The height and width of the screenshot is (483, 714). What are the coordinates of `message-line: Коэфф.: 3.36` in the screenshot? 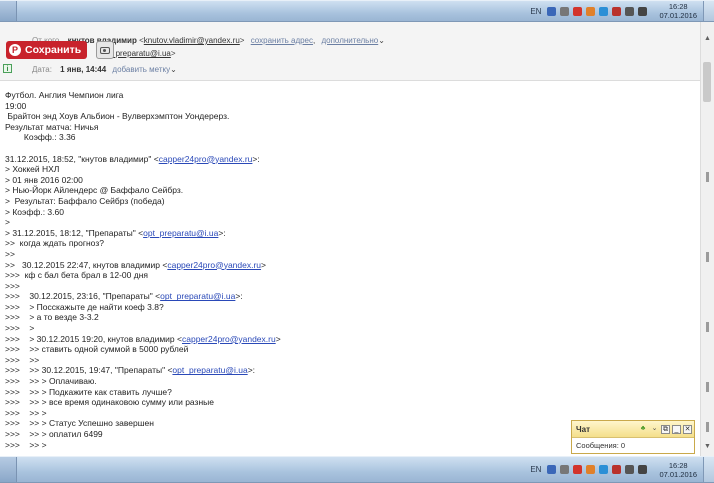 It's located at (355, 137).